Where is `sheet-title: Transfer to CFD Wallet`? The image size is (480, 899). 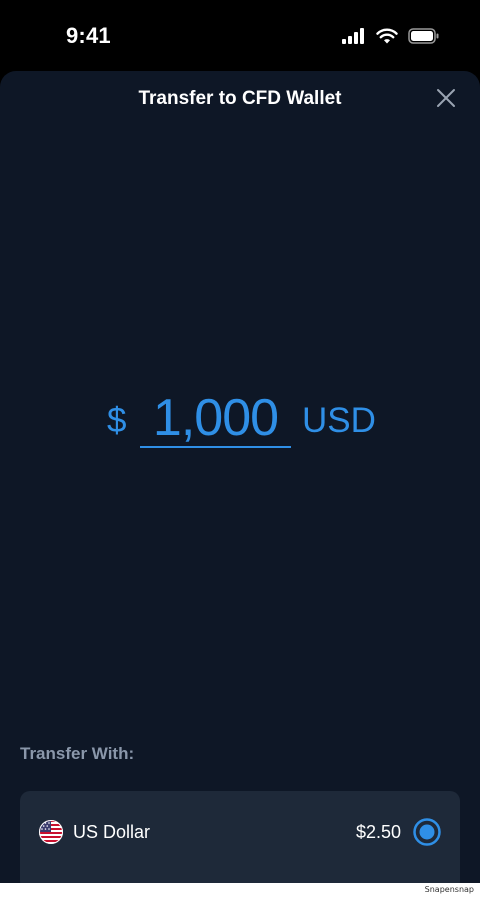
sheet-title: Transfer to CFD Wallet is located at coordinates (240, 98).